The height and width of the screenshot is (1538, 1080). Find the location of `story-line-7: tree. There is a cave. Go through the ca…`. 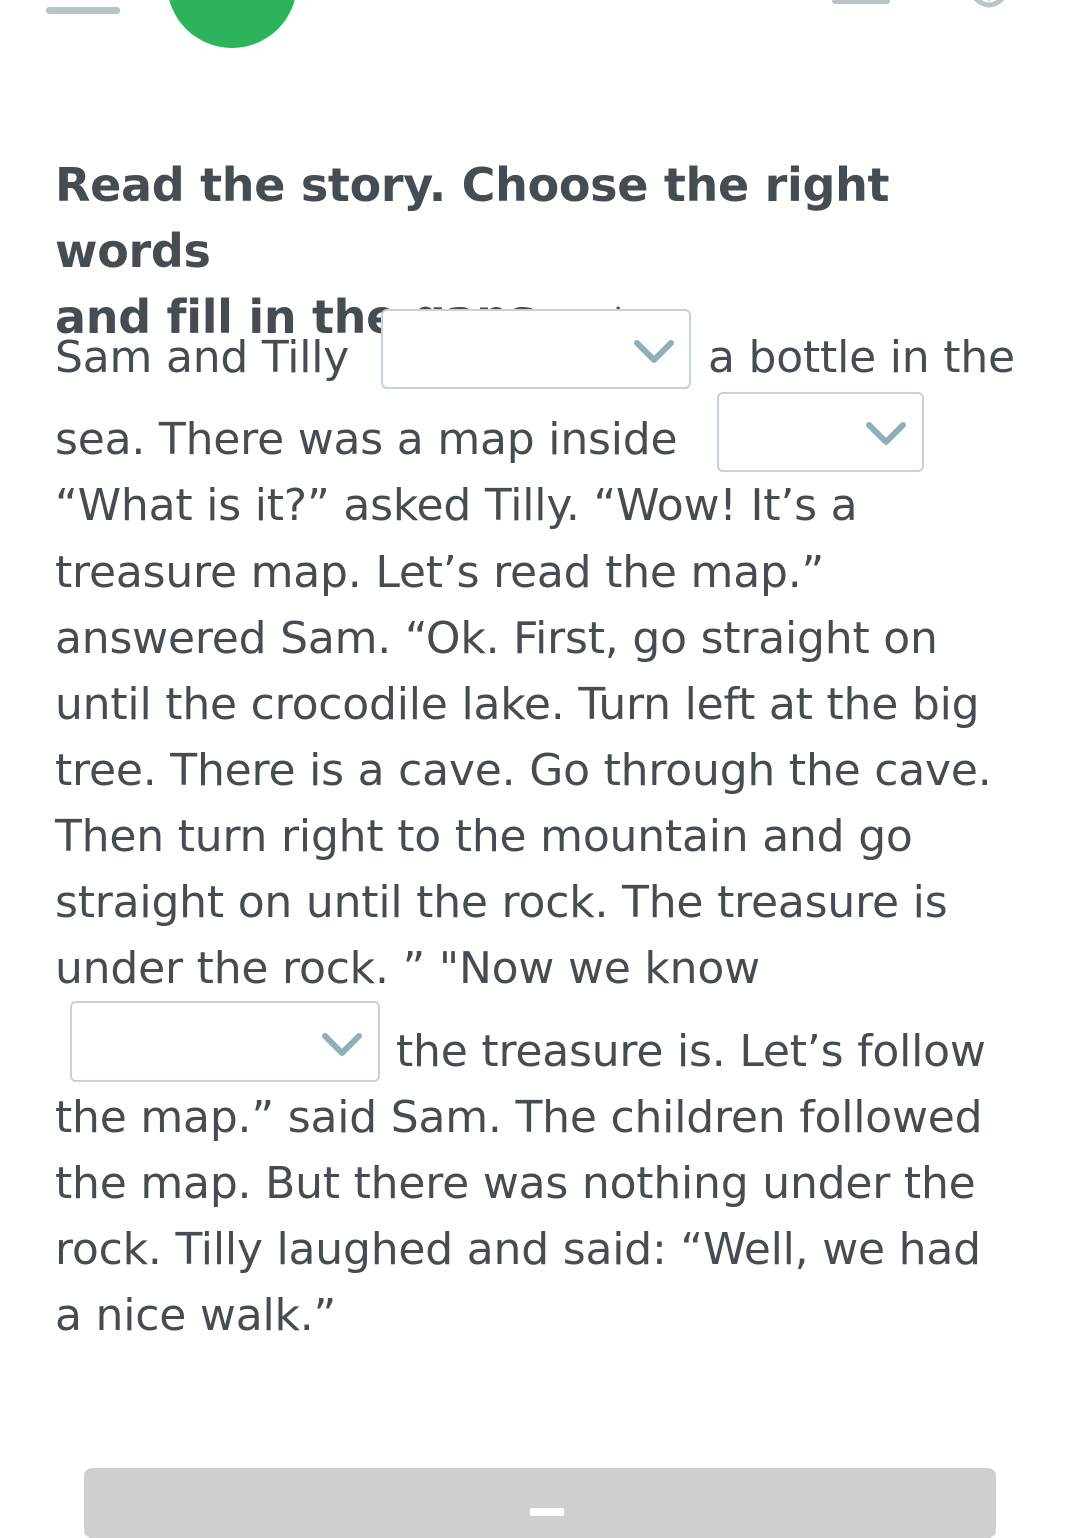

story-line-7: tree. There is a cave. Go through the ca… is located at coordinates (523, 770).